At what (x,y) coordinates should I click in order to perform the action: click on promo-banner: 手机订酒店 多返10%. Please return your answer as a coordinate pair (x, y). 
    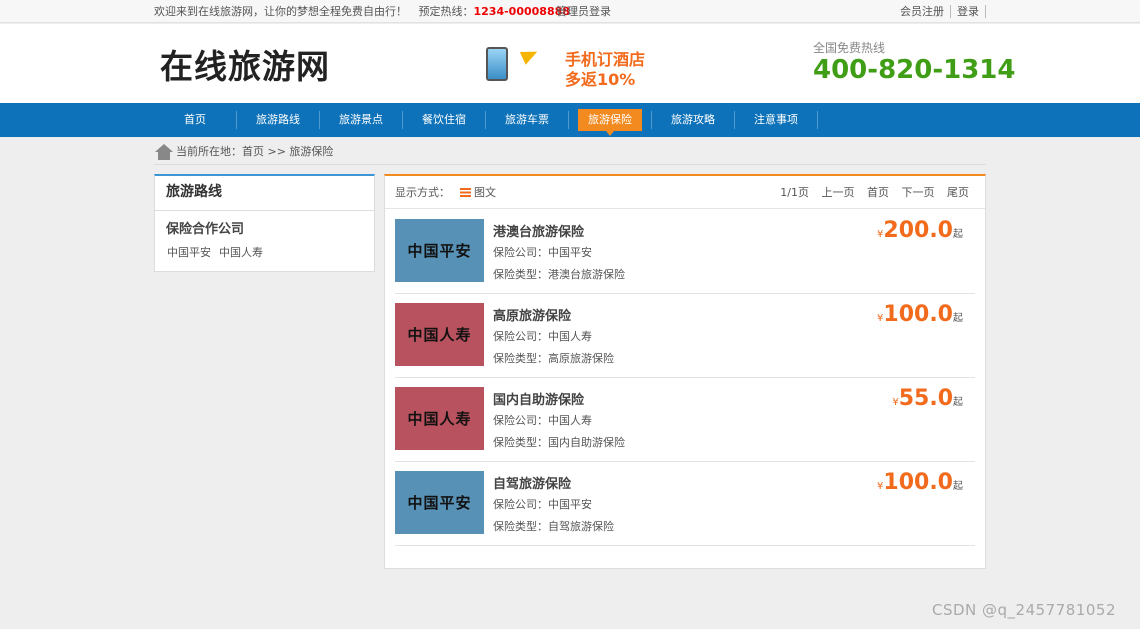
    Looking at the image, I should click on (565, 66).